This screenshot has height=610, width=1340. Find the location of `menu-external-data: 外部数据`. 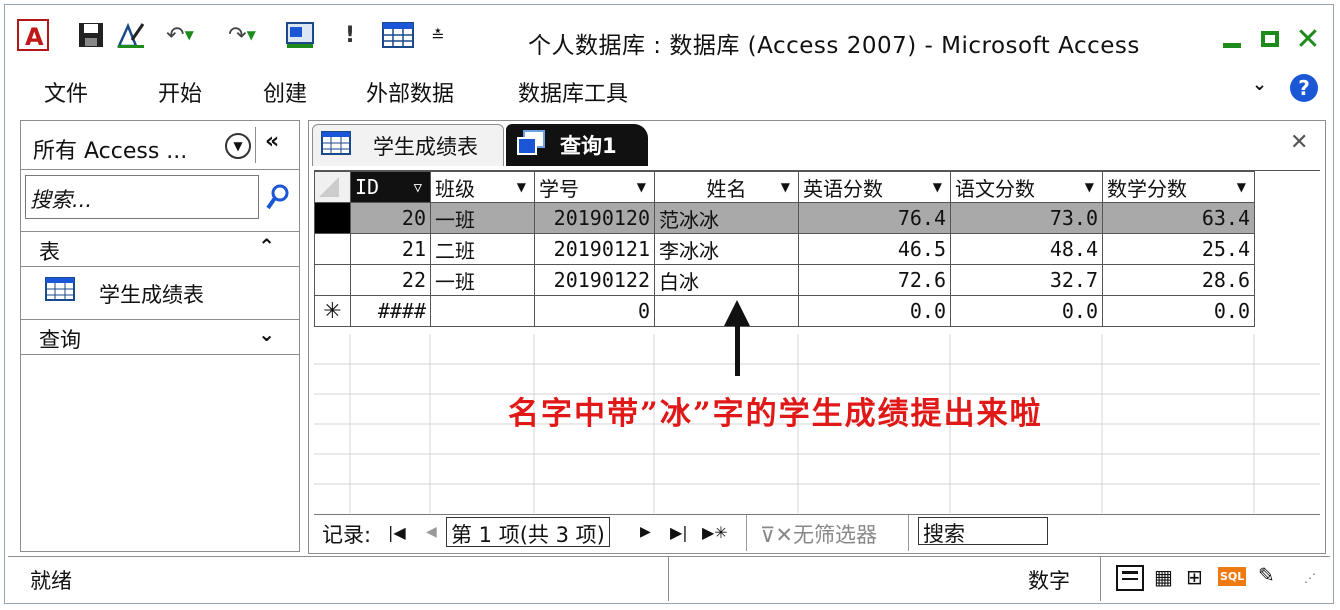

menu-external-data: 外部数据 is located at coordinates (410, 92).